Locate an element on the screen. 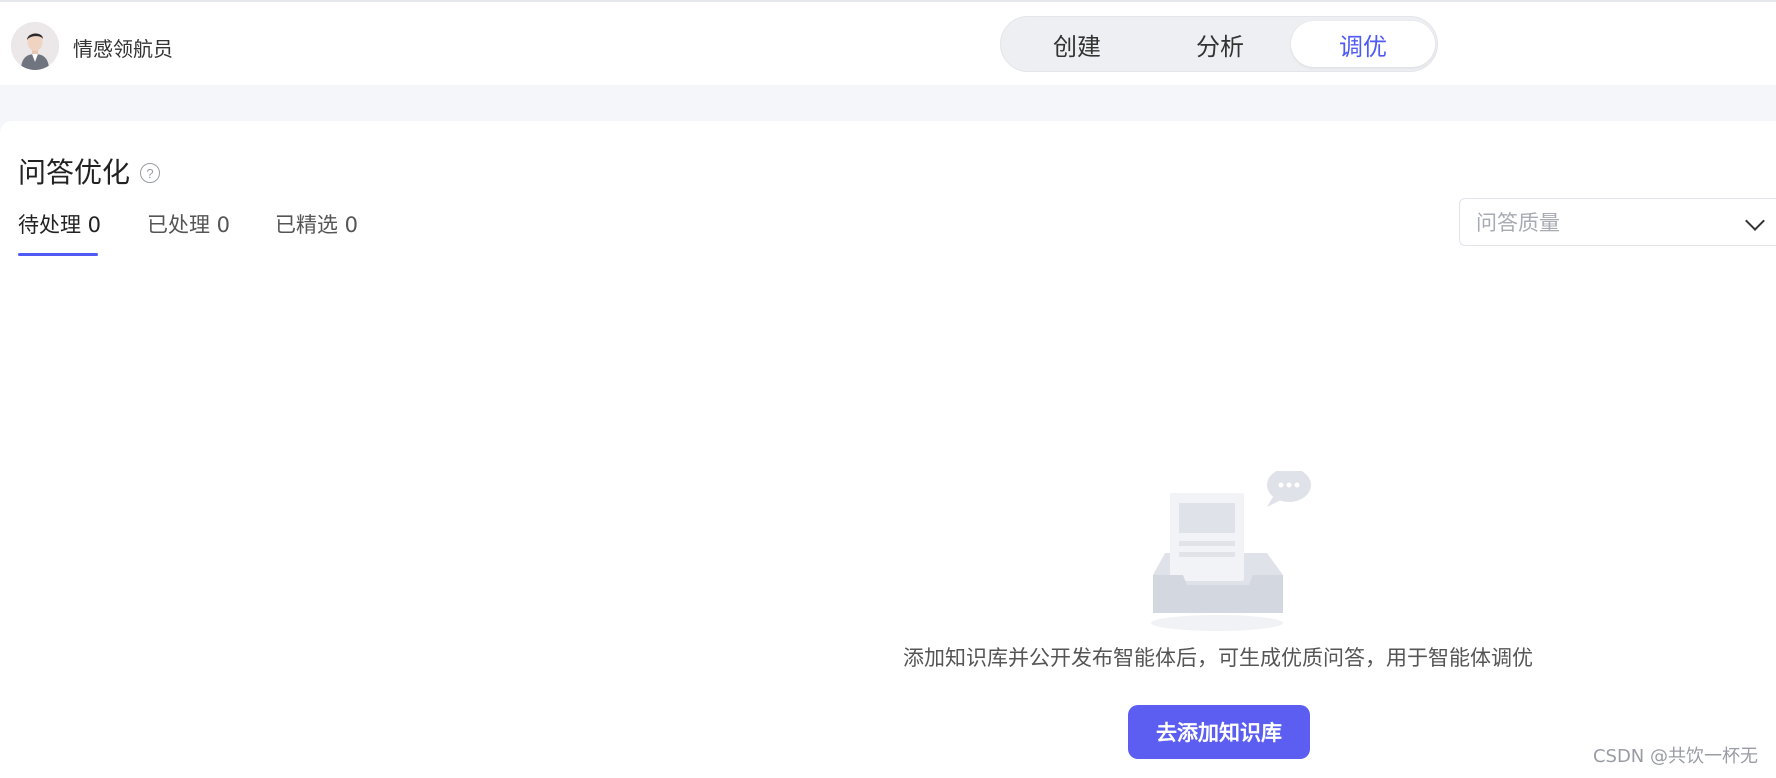 The width and height of the screenshot is (1776, 778). tab-pending: 待处理 0 is located at coordinates (59, 224).